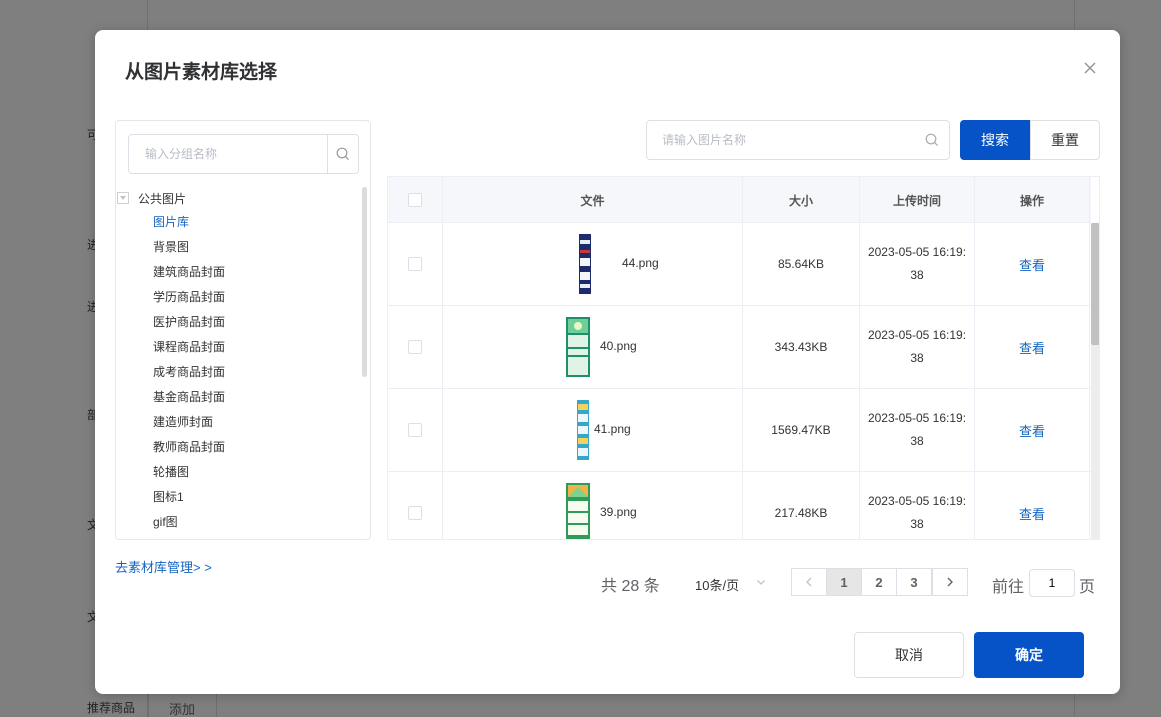 This screenshot has width=1161, height=717. I want to click on table-header: 文件 大小 上传时间 操作, so click(739, 200).